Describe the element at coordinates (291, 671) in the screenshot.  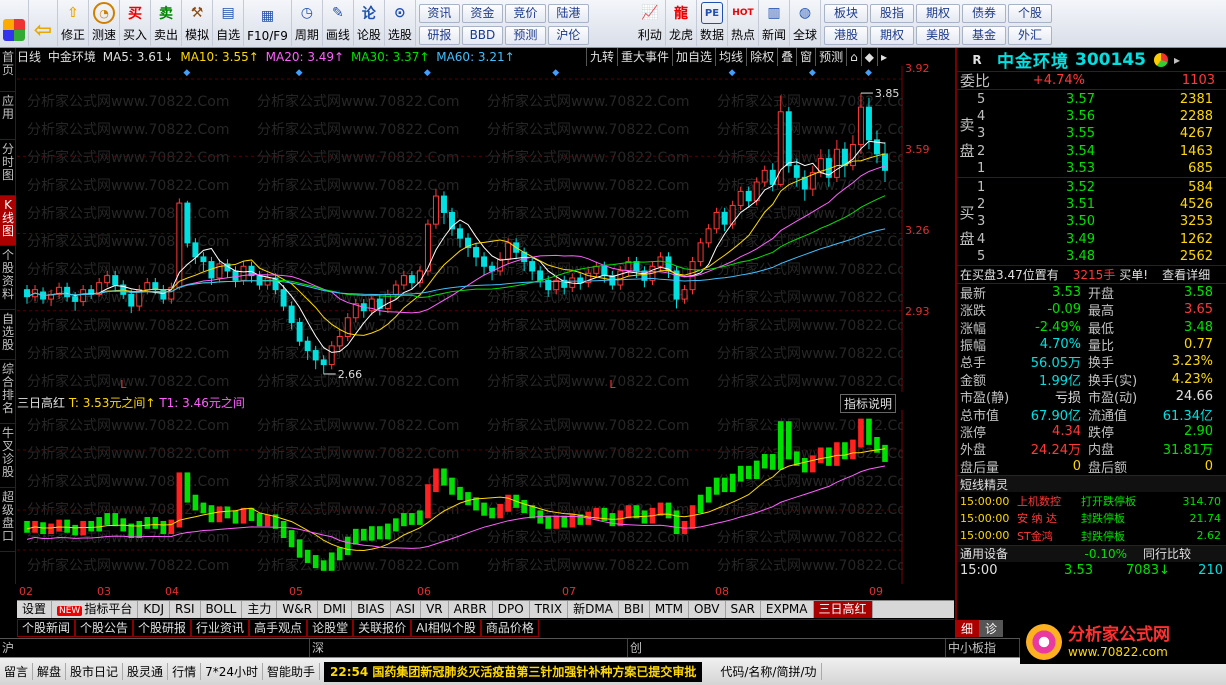
I see `status-assistant: 智能助手` at that location.